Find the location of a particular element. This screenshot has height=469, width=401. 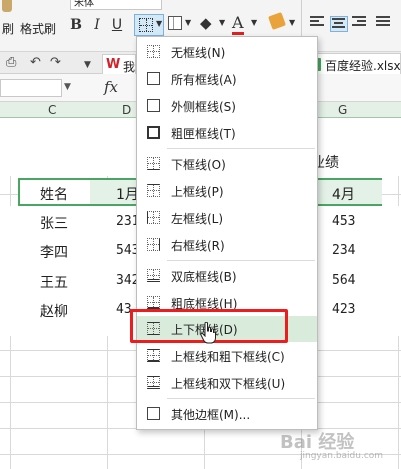

cell-name: 王五 is located at coordinates (54, 282).